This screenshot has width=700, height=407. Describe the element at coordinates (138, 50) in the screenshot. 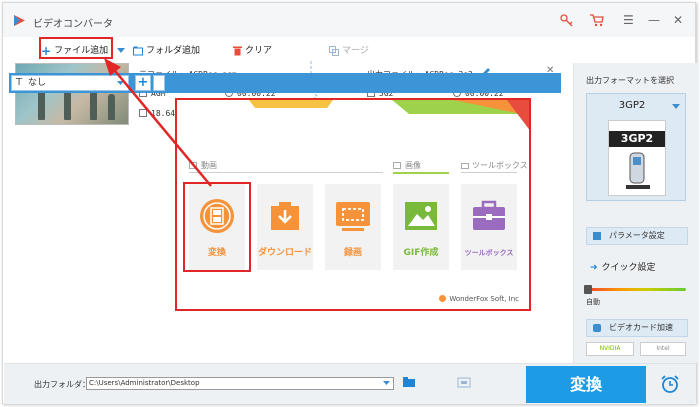

I see `folder-icon` at that location.